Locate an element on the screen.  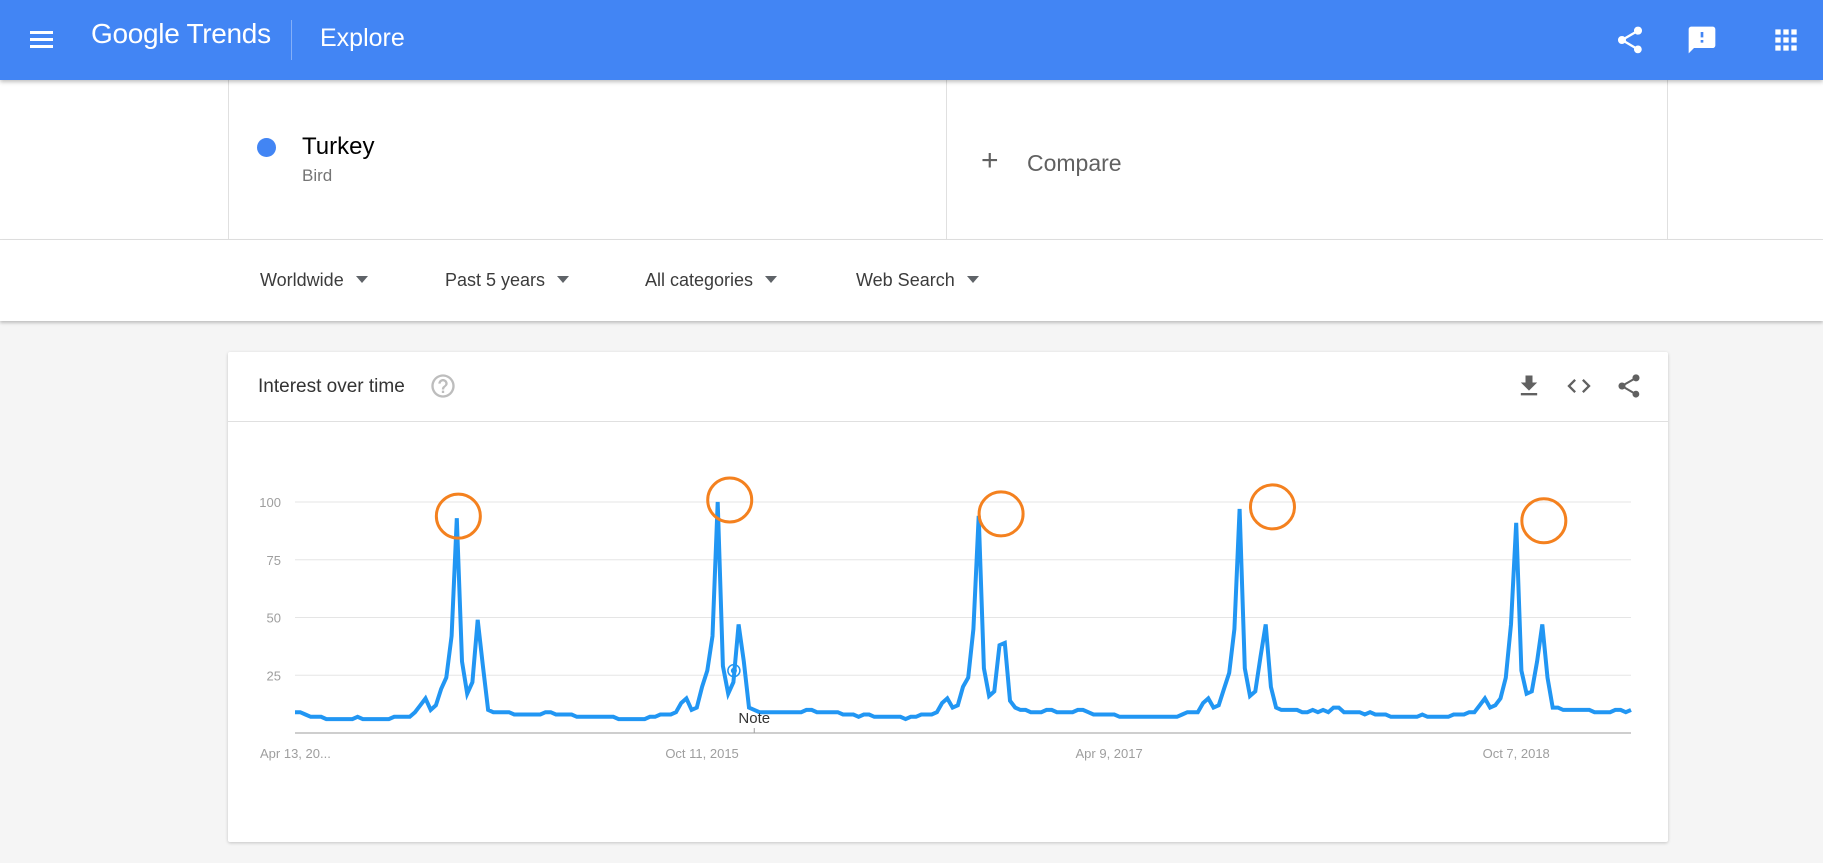
x-tick-label: Oct 11, 2015 is located at coordinates (701, 753).